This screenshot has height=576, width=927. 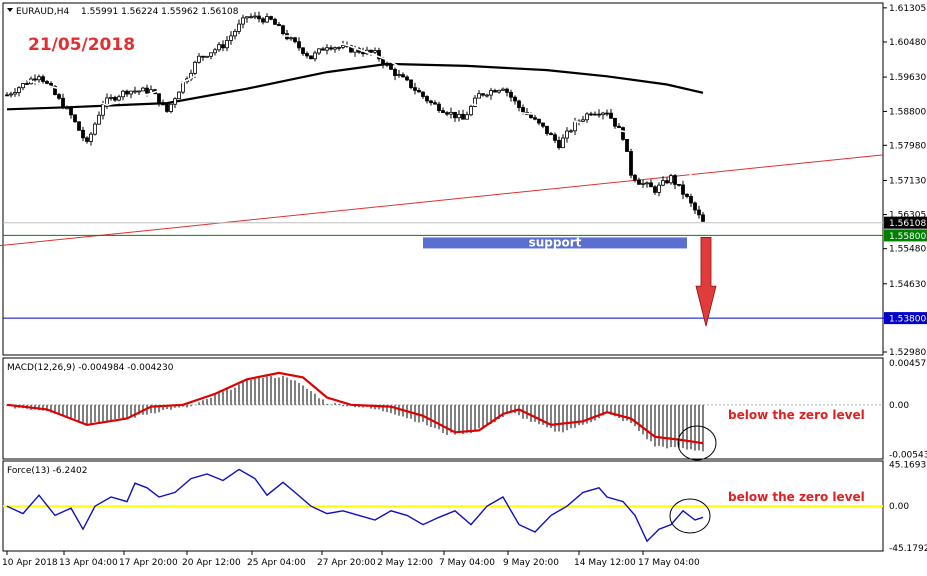 What do you see at coordinates (908, 456) in the screenshot?
I see `macd-tick-label: -0.005439` at bounding box center [908, 456].